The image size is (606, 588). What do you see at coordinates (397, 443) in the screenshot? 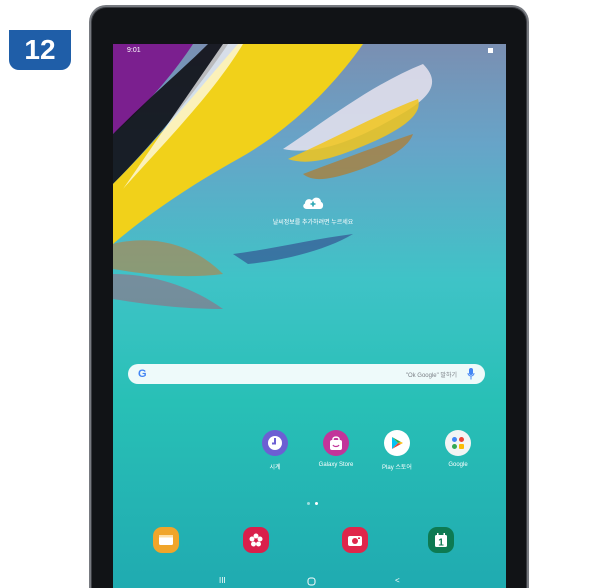
I see `play-store-icon` at bounding box center [397, 443].